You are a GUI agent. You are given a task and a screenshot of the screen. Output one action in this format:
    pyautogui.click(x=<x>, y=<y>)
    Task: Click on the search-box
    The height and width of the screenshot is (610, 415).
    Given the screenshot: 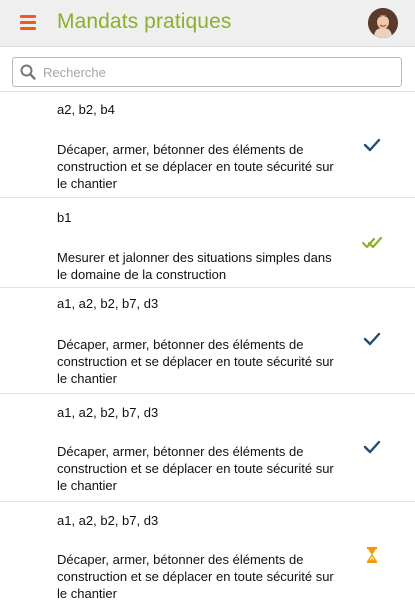 What is the action you would take?
    pyautogui.click(x=207, y=72)
    